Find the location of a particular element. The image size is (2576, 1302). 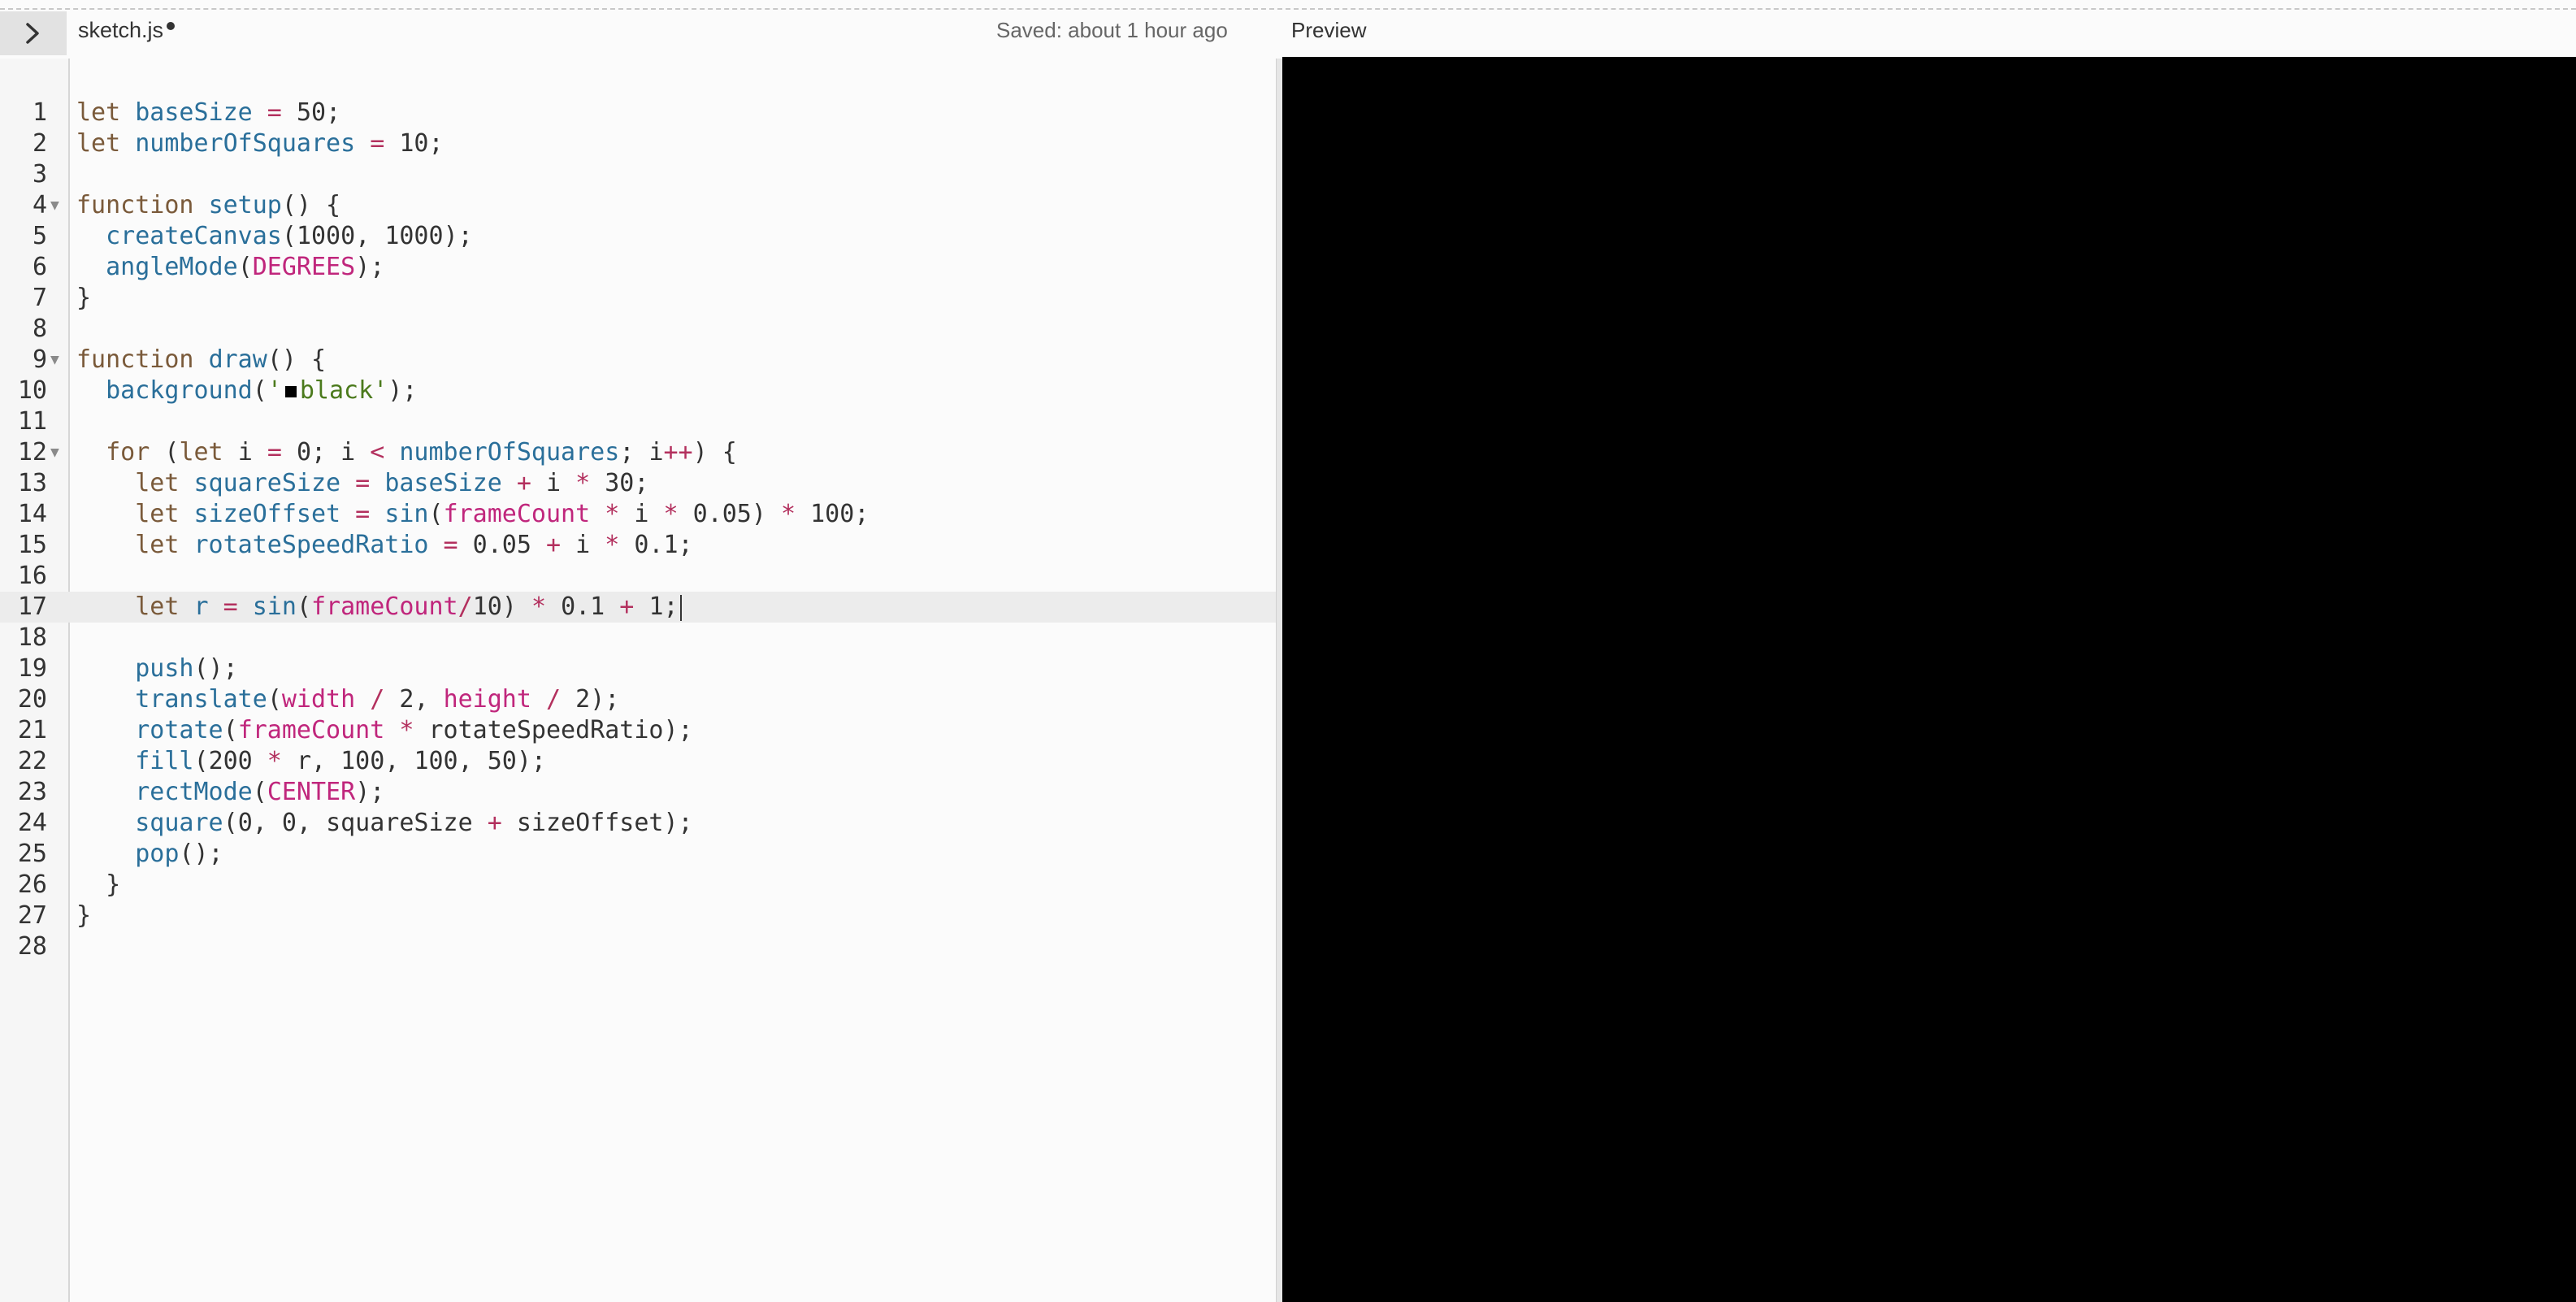

code-line: 17 let r = sin(frameCount/10) * 0.1 + 1; is located at coordinates (638, 607).